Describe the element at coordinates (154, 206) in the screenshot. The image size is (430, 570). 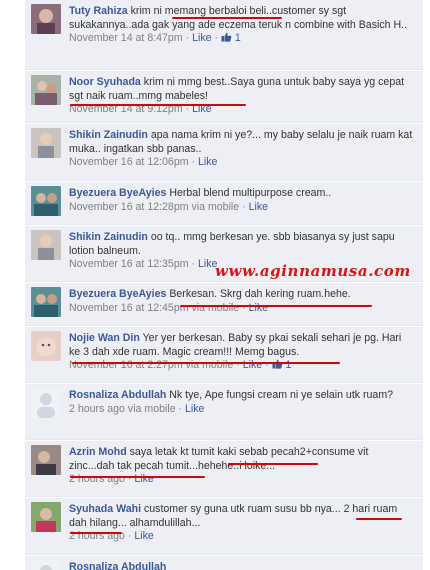
I see `comment-timestamp: November 16 at 12:28pm via mobile` at that location.